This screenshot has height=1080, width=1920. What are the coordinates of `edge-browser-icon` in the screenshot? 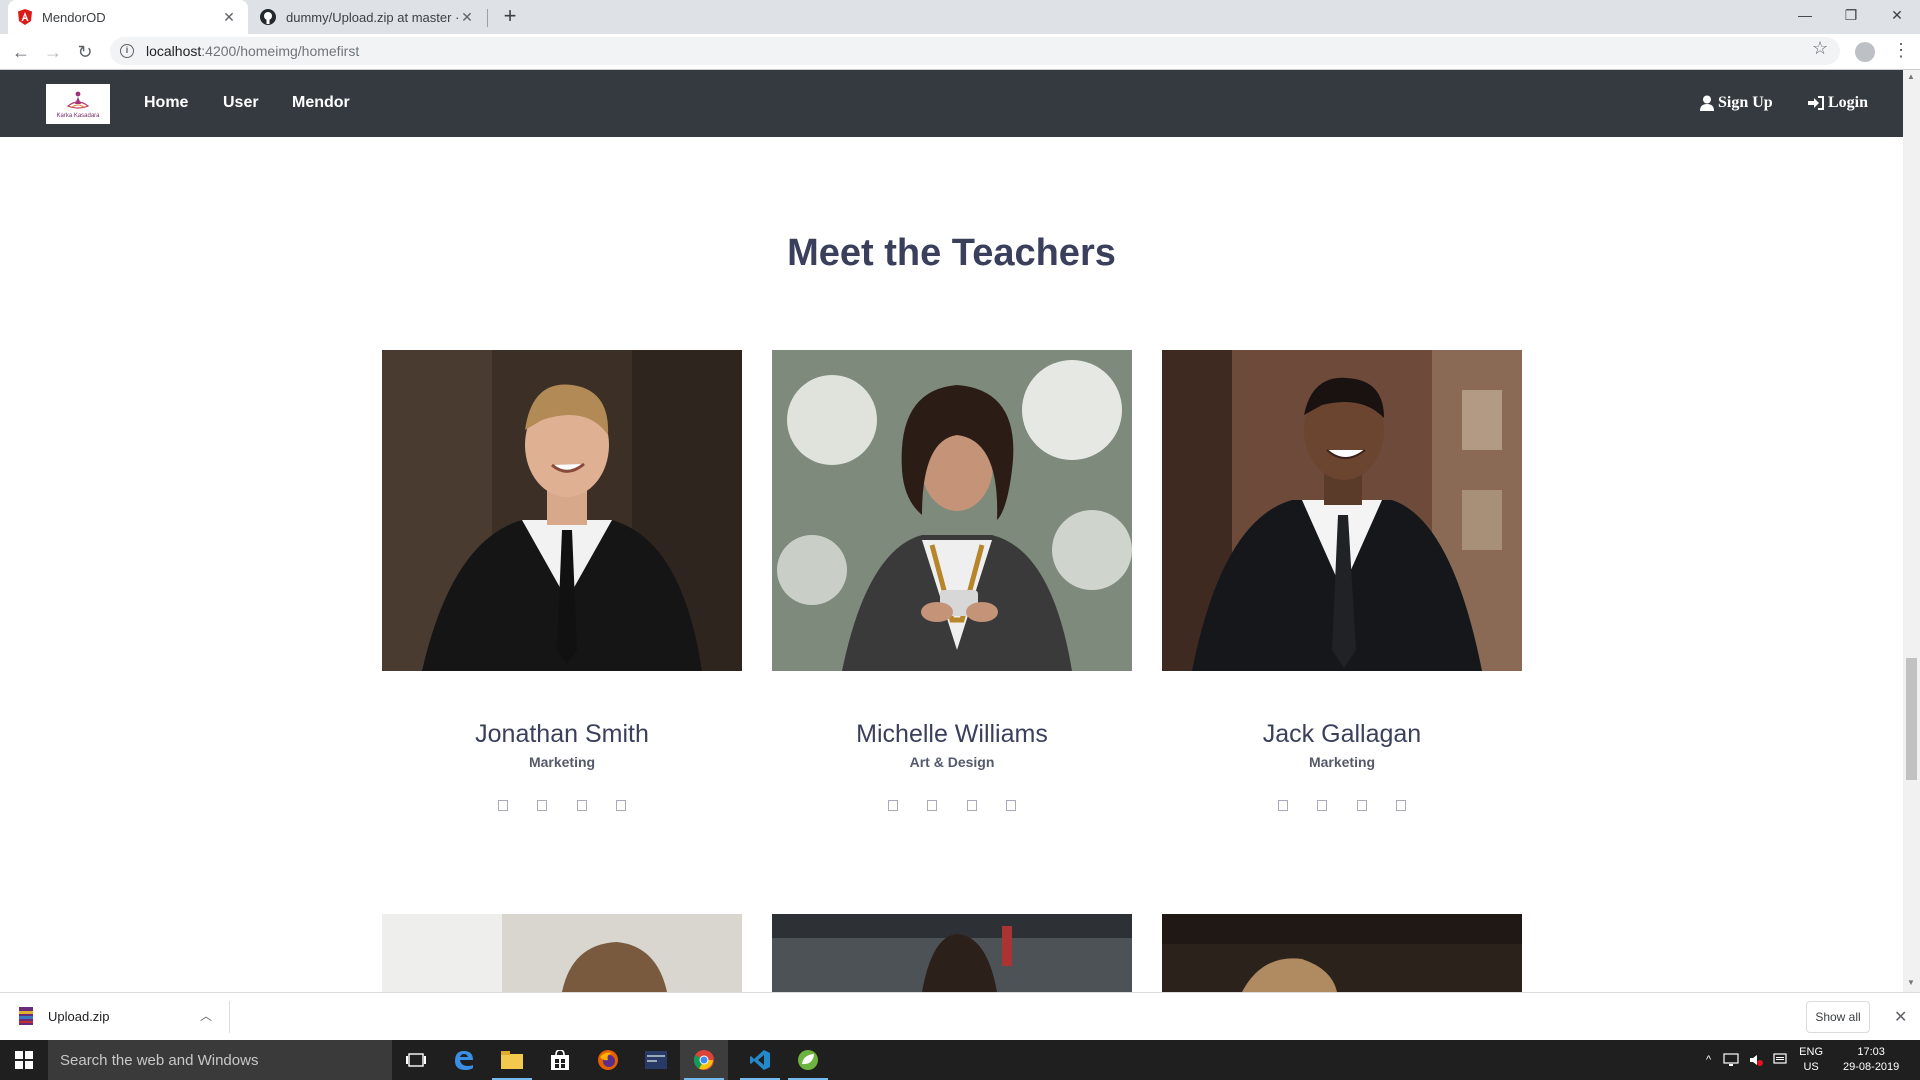 It's located at (464, 1060).